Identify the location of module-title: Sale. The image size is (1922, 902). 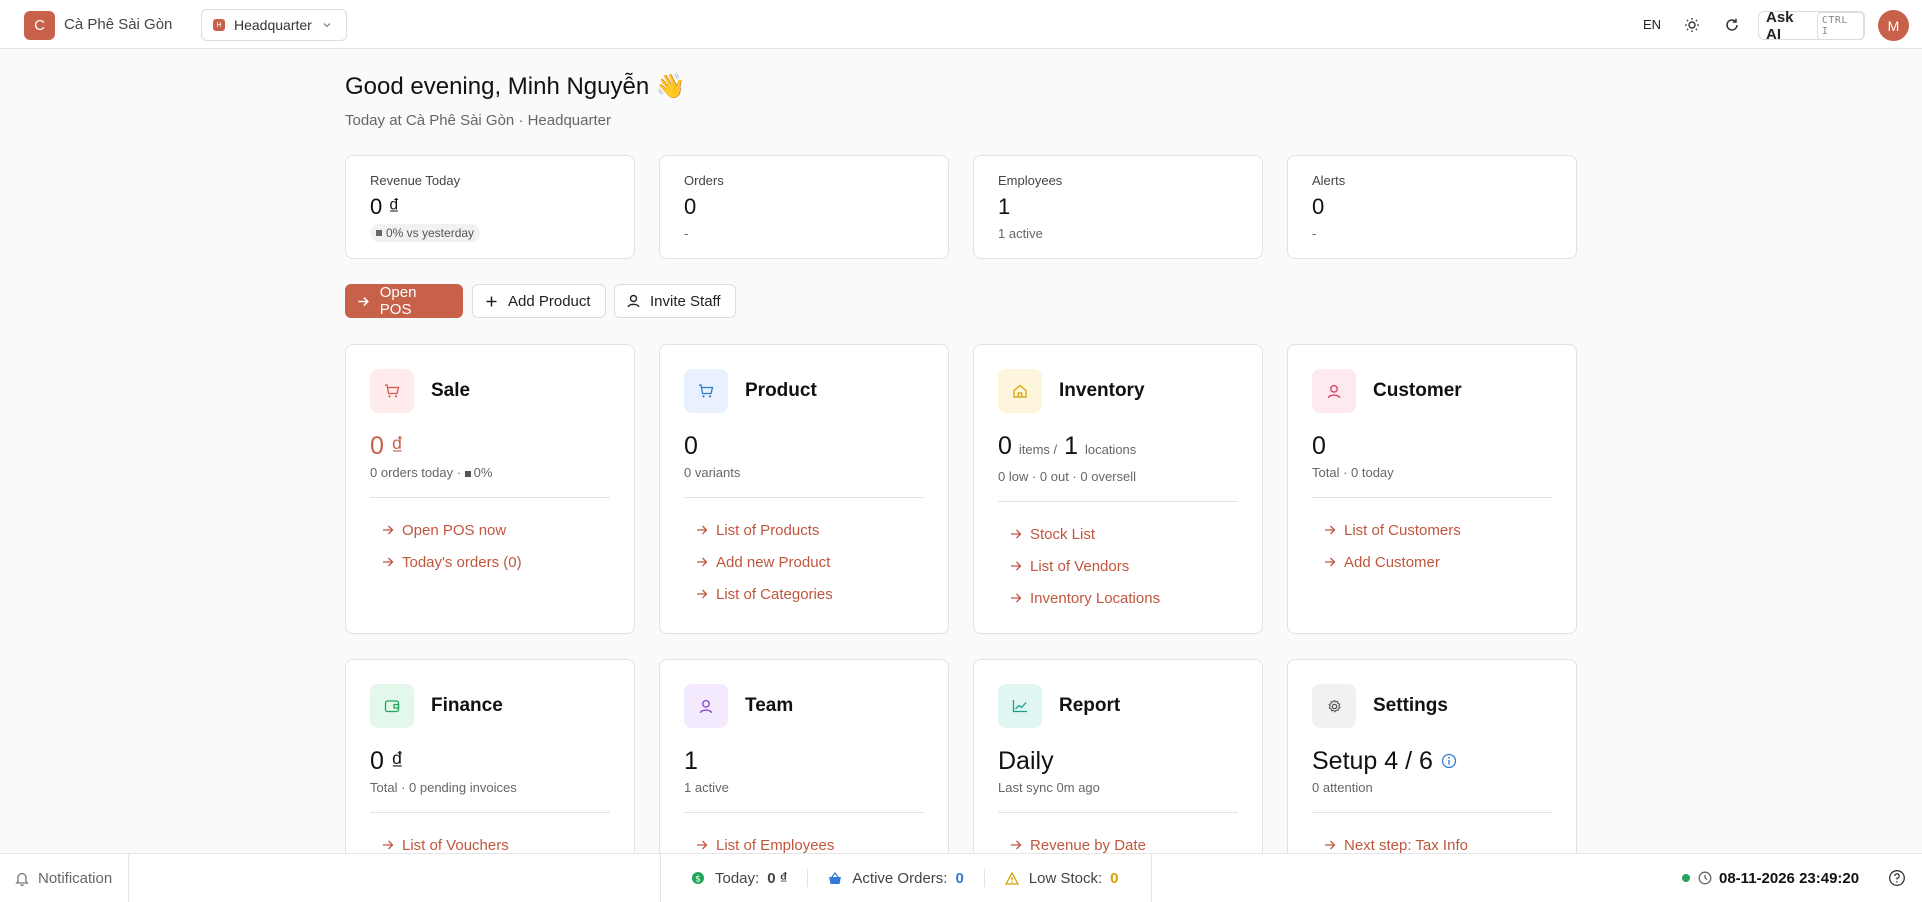
(451, 390).